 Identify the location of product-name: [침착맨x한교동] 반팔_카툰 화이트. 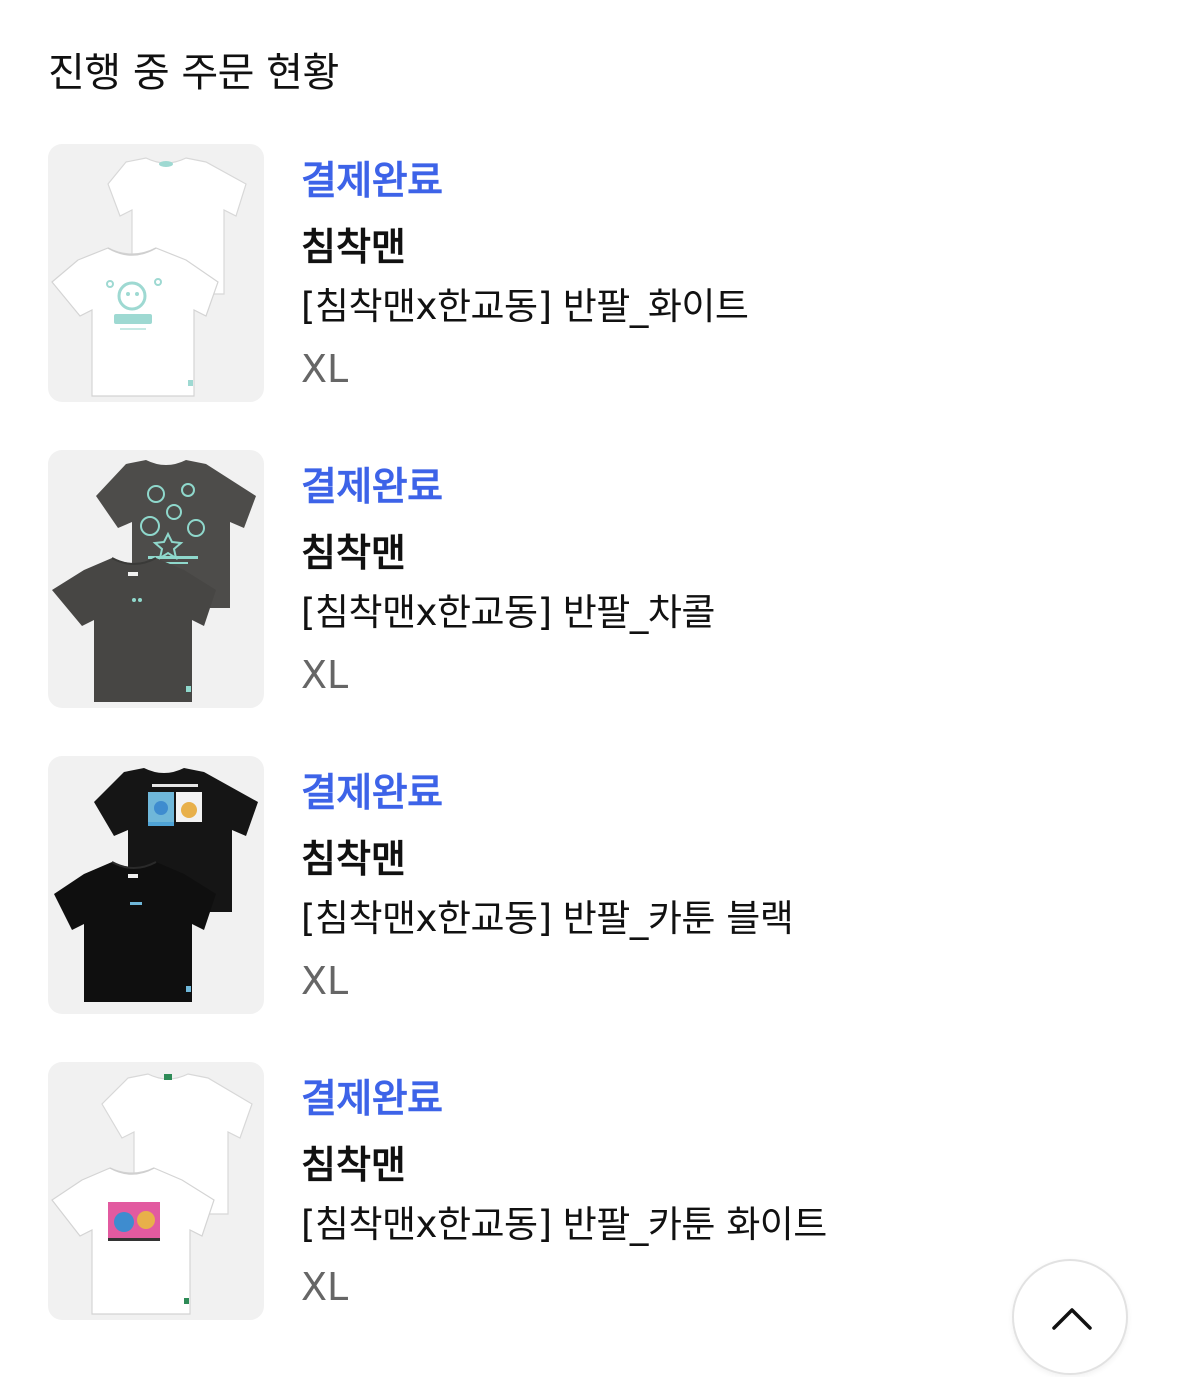
(564, 1225).